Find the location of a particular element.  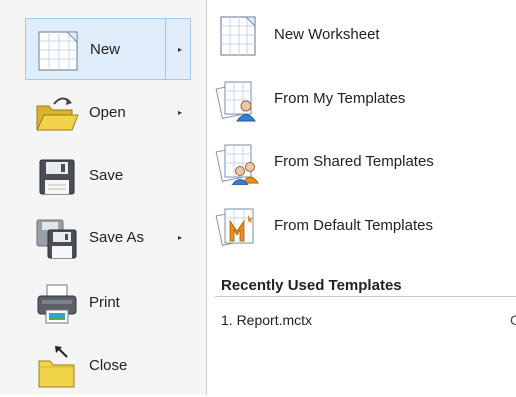

new-worksheet-option: New Worksheet is located at coordinates (357, 35).